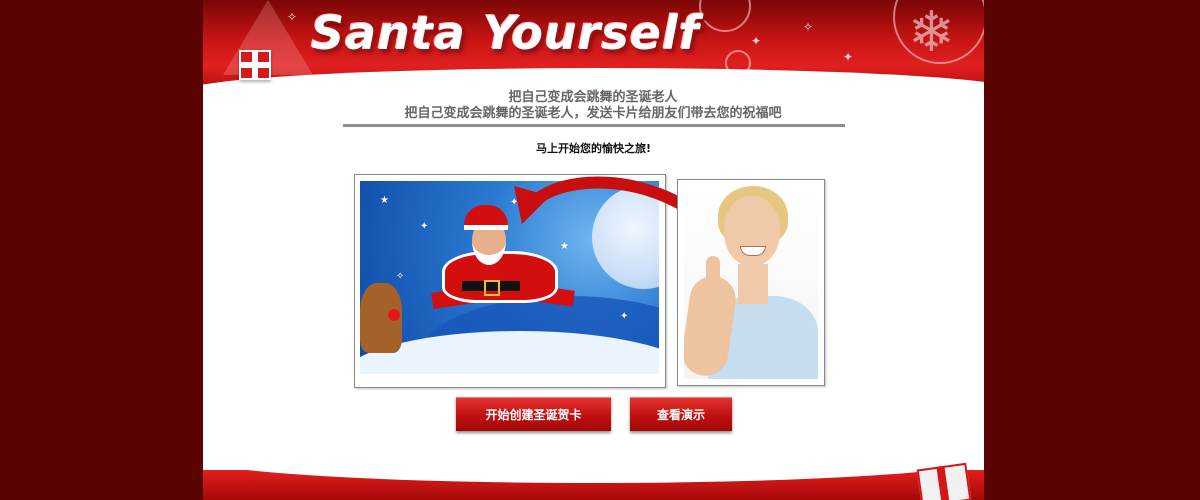  What do you see at coordinates (931, 32) in the screenshot?
I see `snowflake-icon: ❄` at bounding box center [931, 32].